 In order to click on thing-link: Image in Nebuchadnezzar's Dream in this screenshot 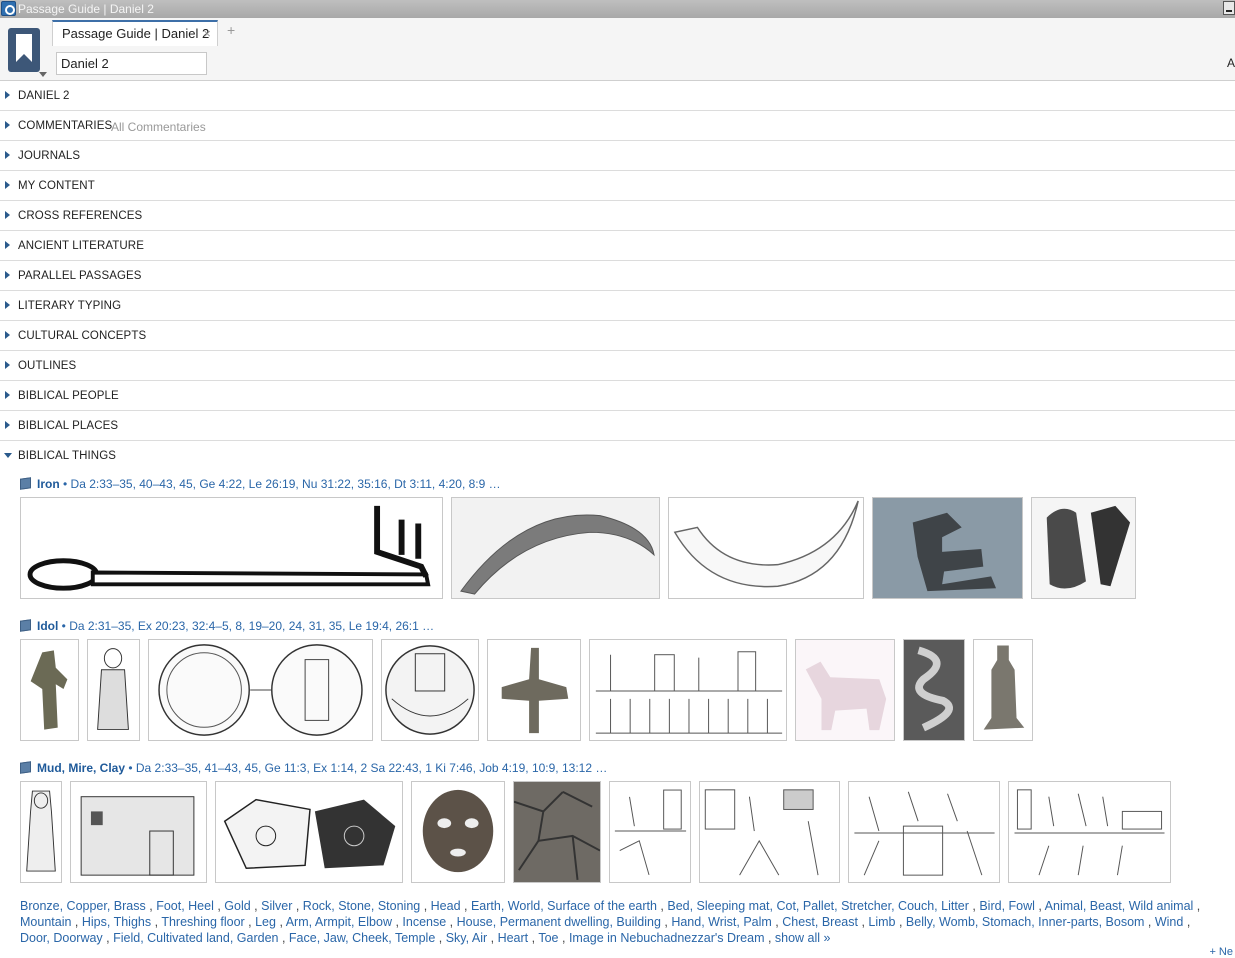, I will do `click(667, 938)`.